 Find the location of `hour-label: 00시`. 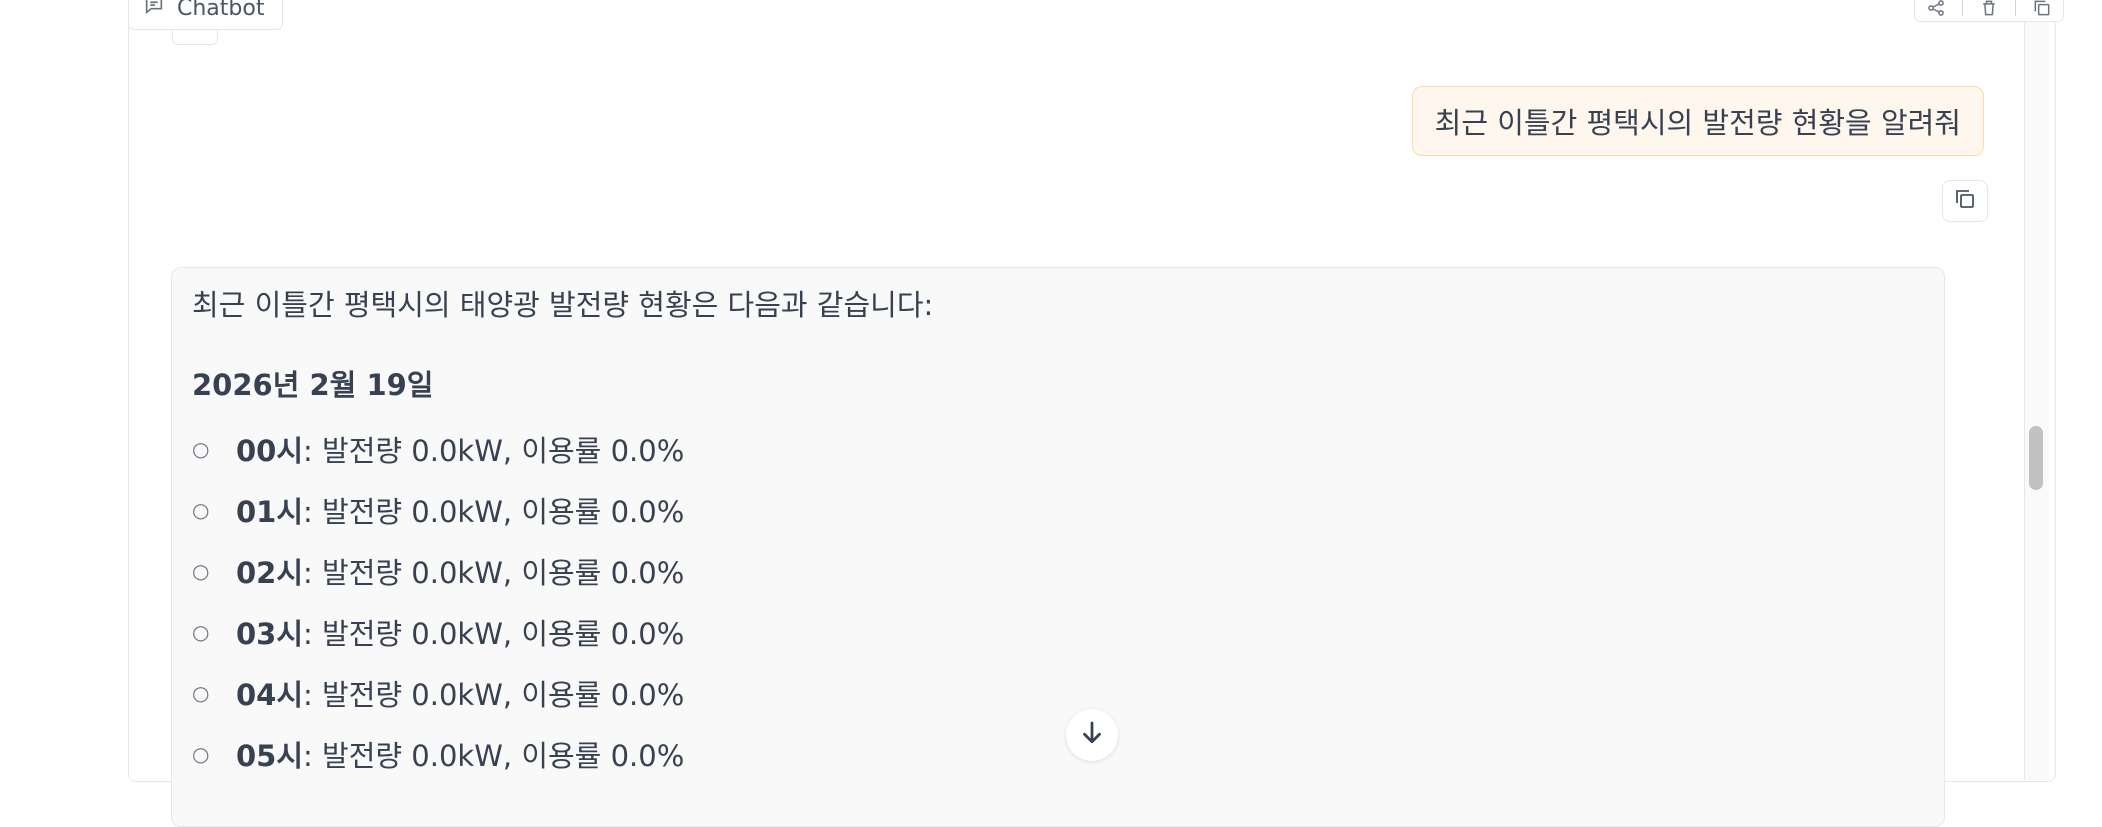

hour-label: 00시 is located at coordinates (270, 450).